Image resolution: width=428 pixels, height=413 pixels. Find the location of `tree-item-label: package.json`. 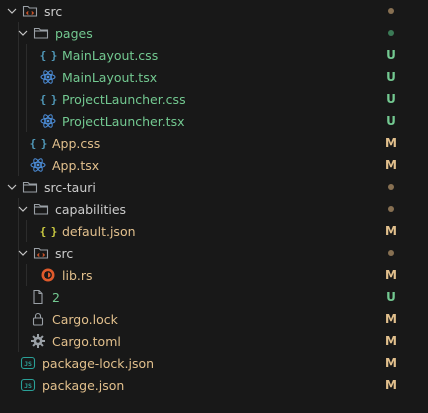

tree-item-label: package.json is located at coordinates (83, 385).